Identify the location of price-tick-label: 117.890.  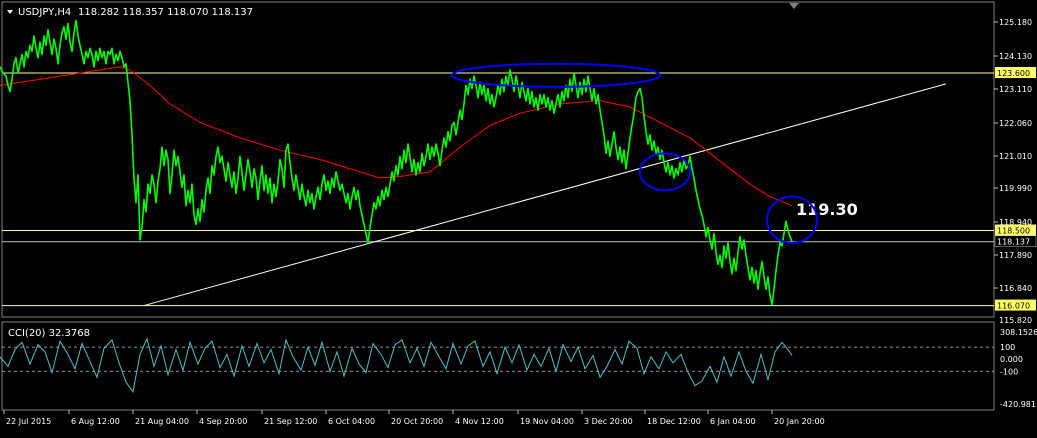
(1015, 255).